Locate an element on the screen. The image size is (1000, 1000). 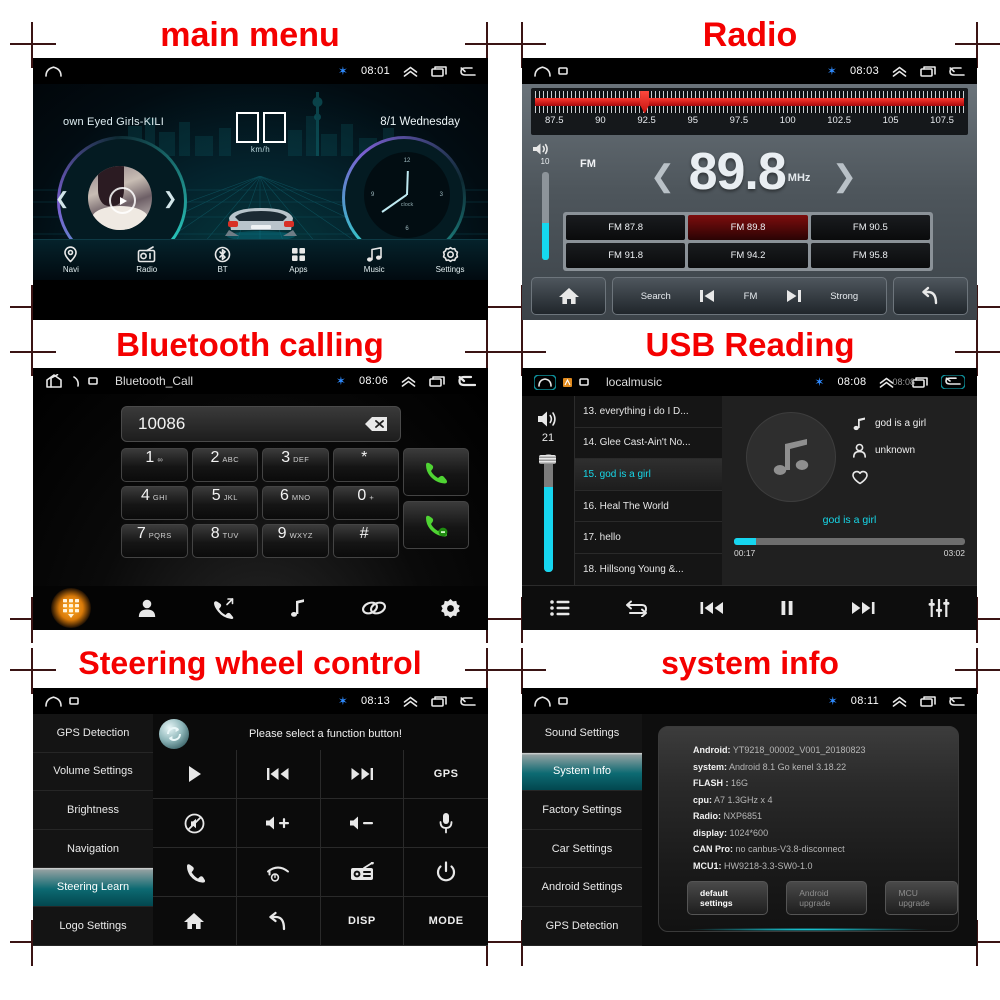
equalizer-button is located at coordinates (939, 608).